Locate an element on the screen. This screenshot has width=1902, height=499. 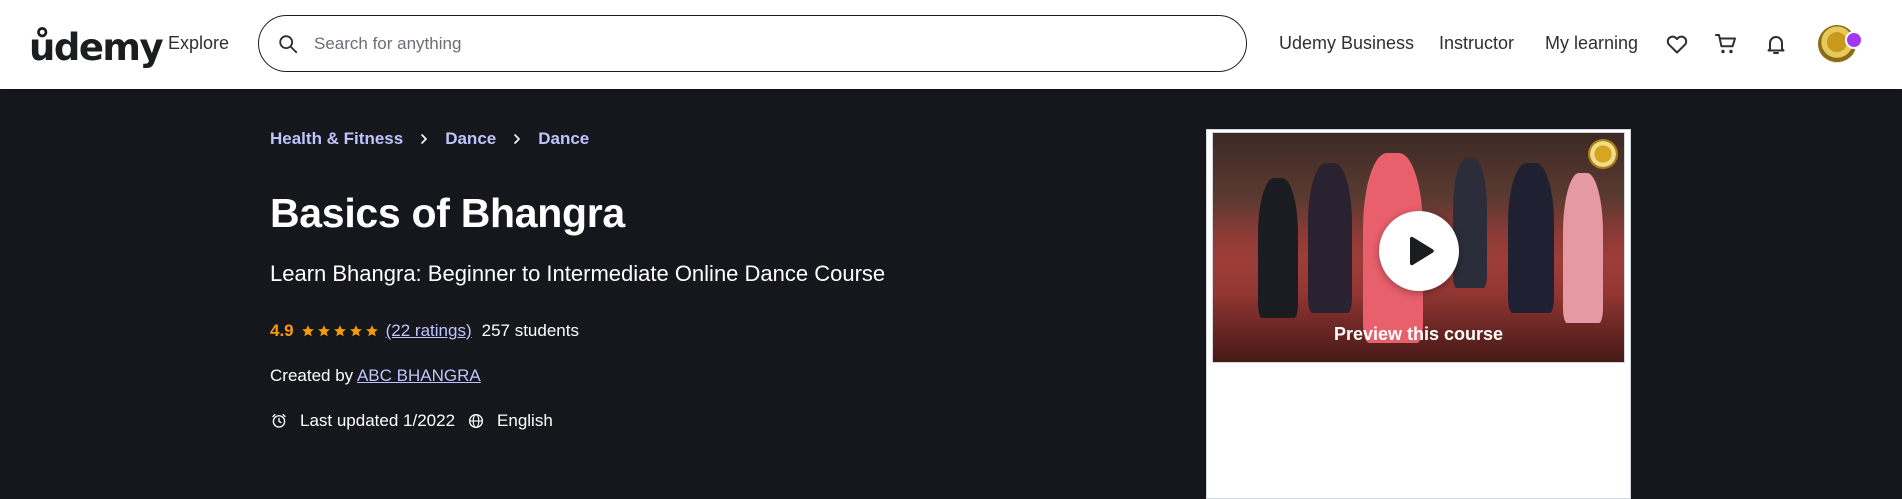
course-language: English is located at coordinates (525, 420).